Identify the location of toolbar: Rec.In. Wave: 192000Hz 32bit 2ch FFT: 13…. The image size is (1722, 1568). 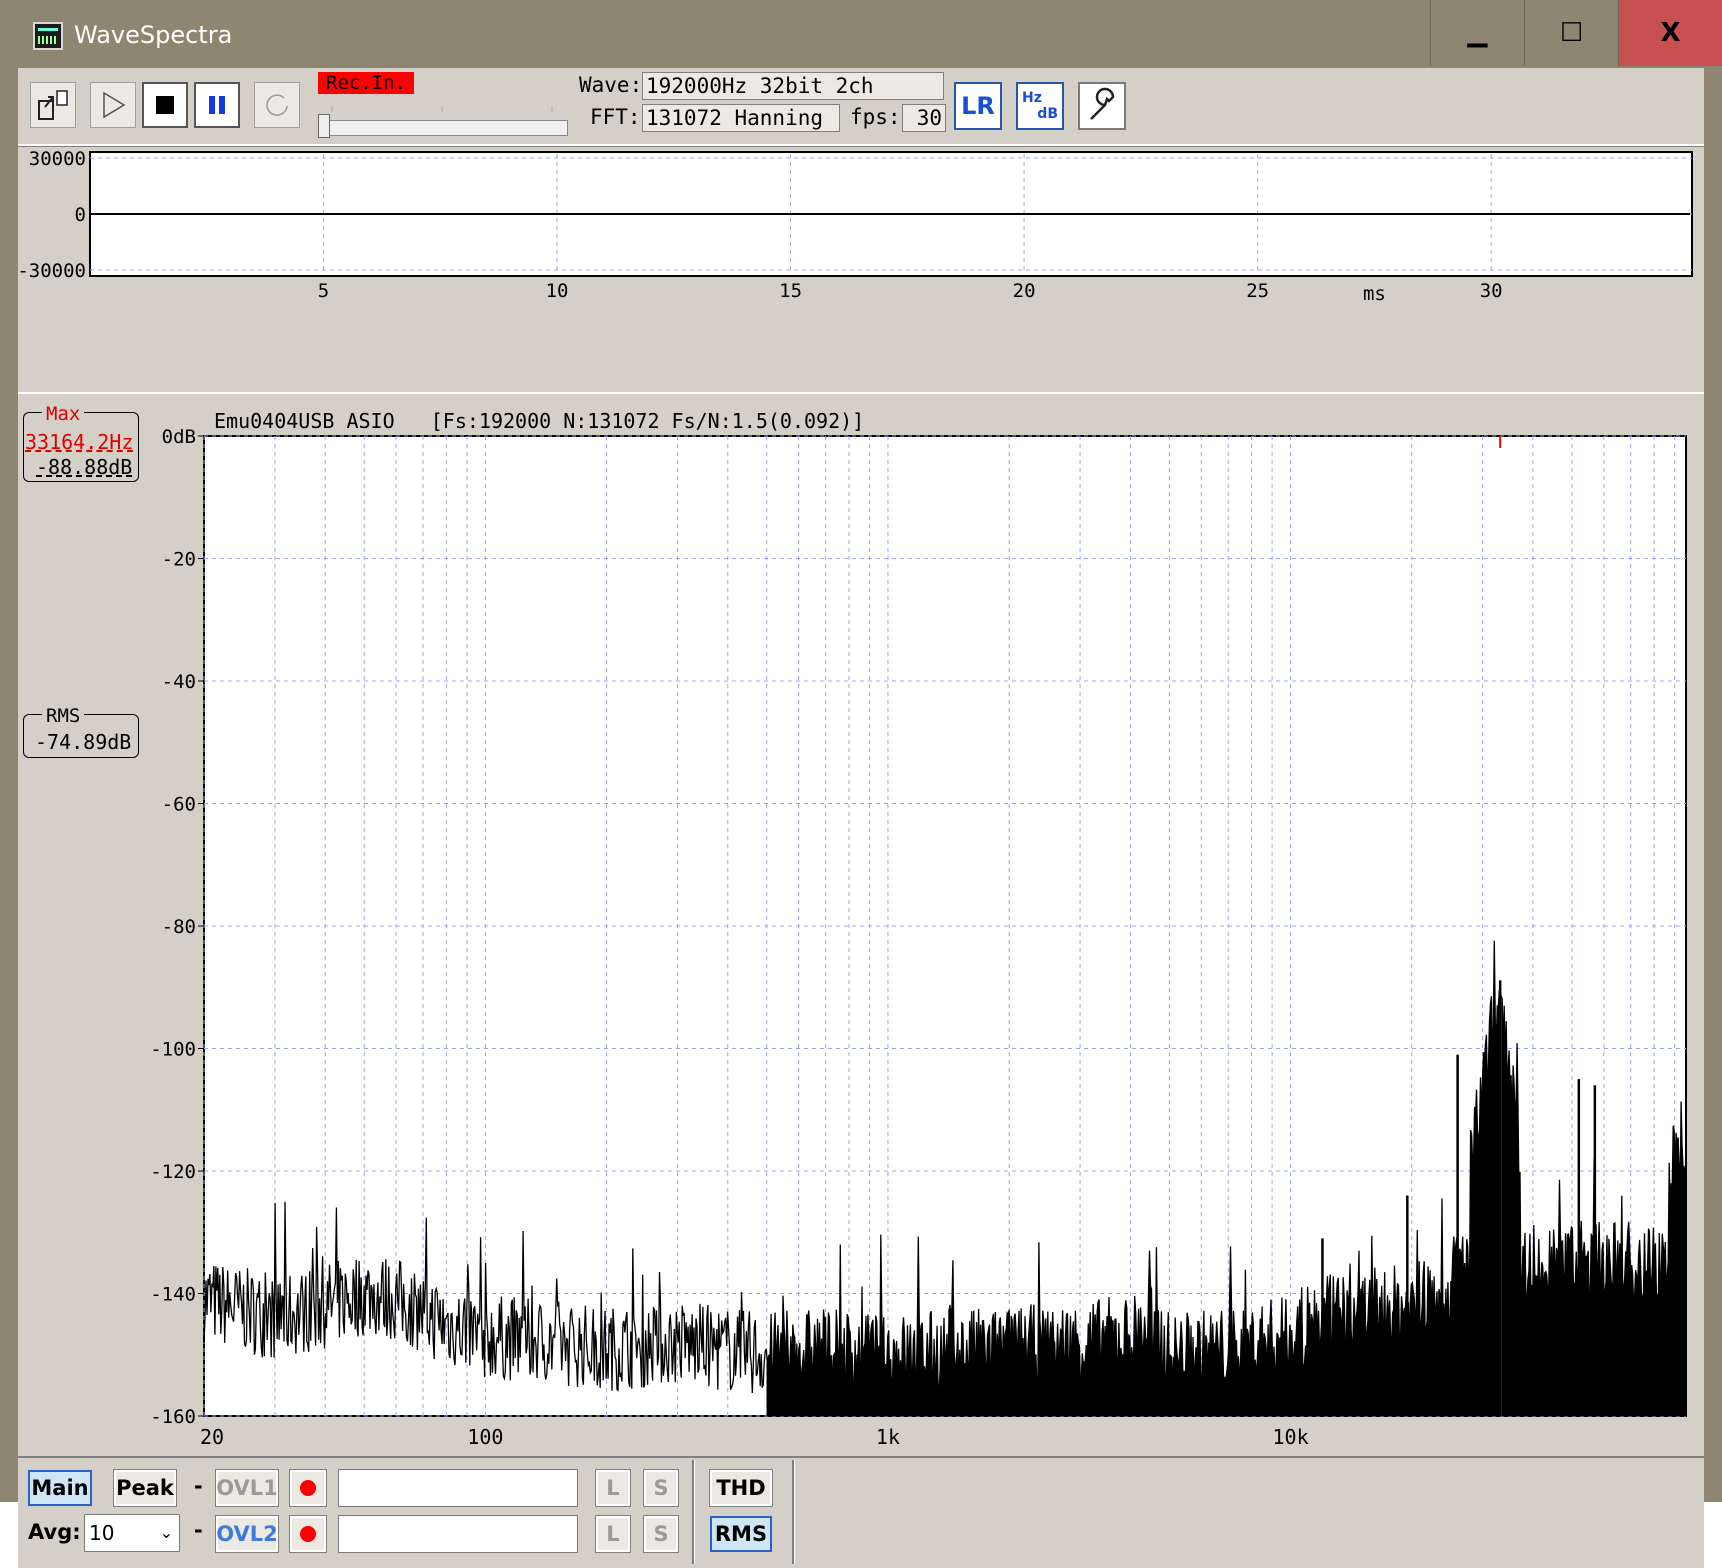
(861, 107).